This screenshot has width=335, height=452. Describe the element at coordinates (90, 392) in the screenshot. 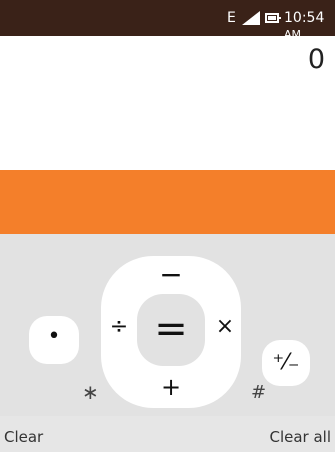

I see `star-key-label: ∗` at that location.